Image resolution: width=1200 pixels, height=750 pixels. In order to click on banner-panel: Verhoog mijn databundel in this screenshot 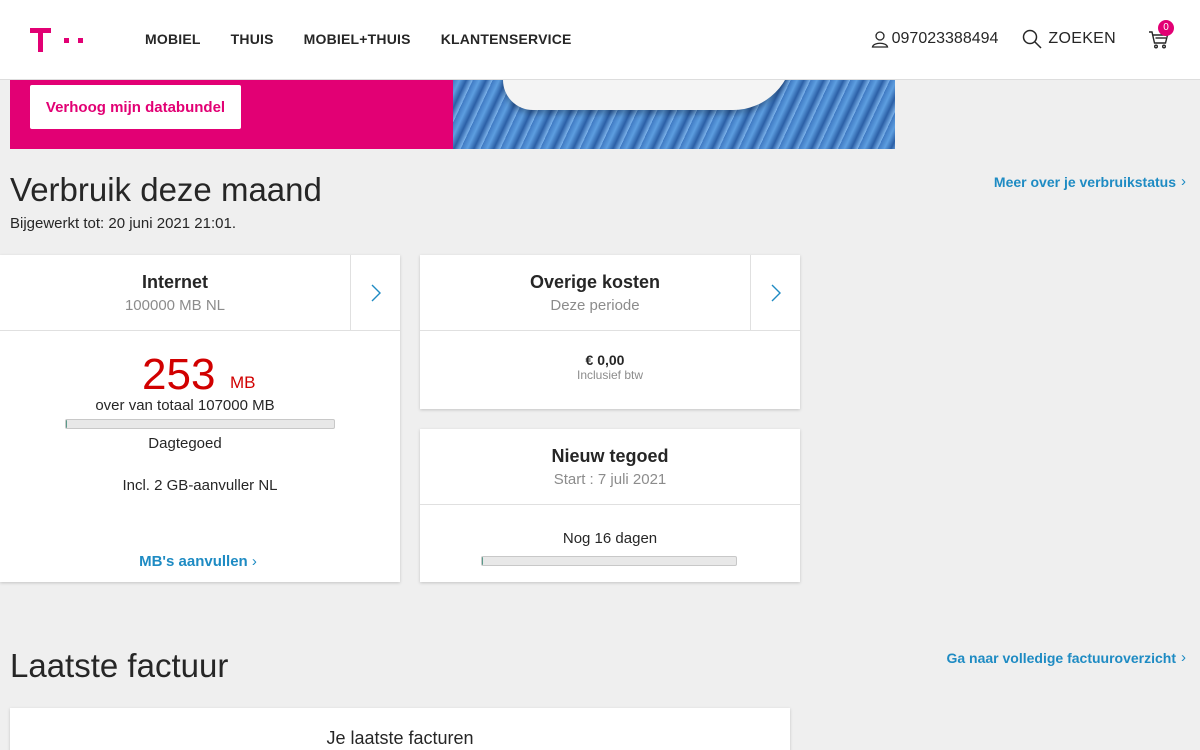, I will do `click(231, 114)`.